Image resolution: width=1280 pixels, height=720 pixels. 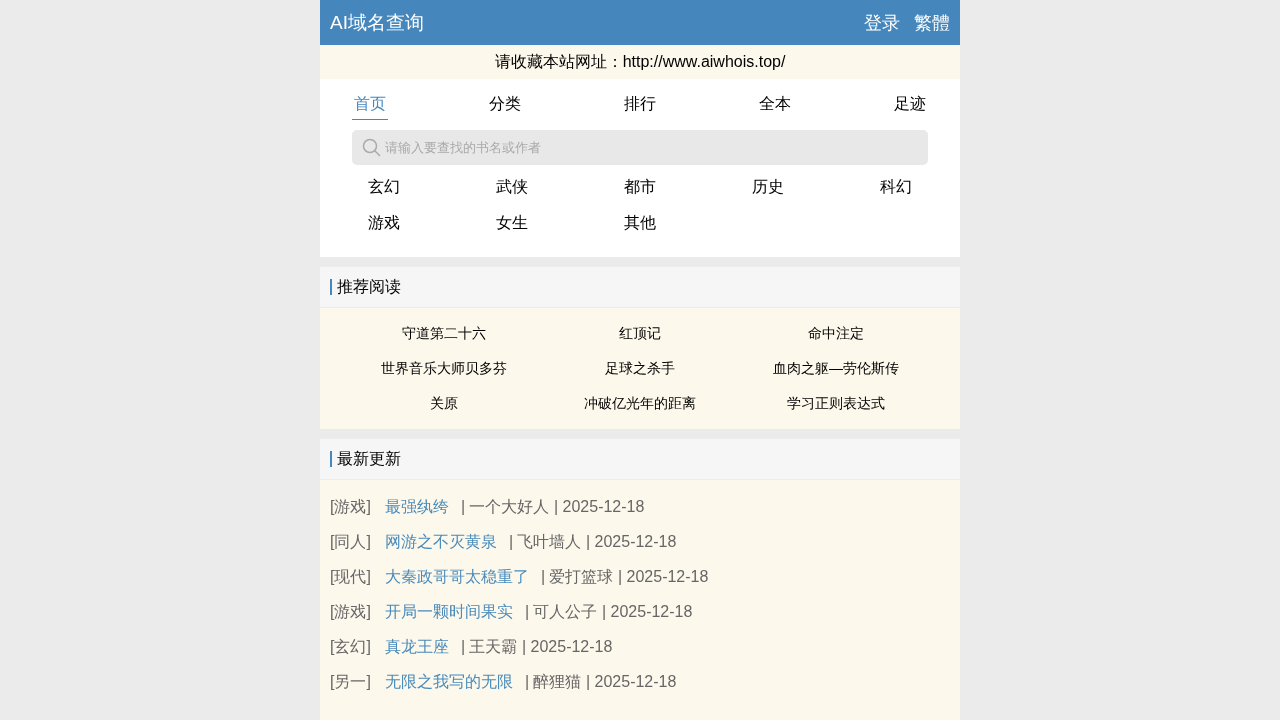 I want to click on genre-label: [另一], so click(x=350, y=682).